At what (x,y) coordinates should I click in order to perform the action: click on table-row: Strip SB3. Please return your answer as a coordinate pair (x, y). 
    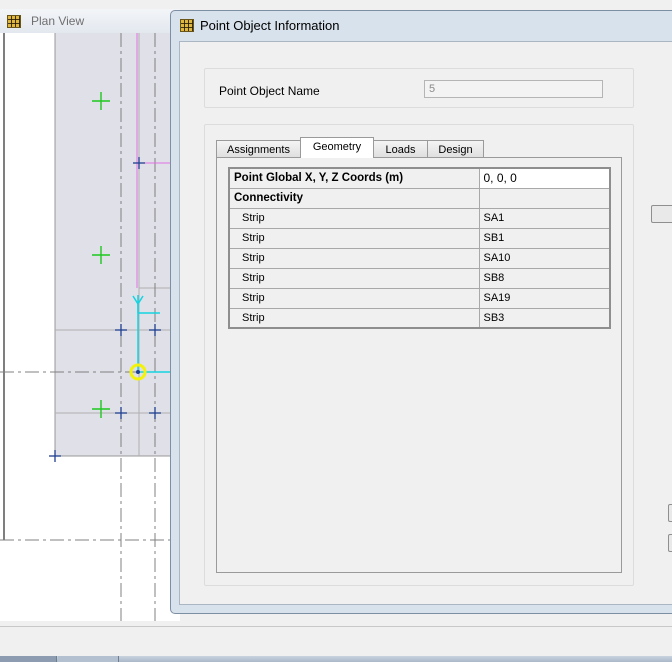
    Looking at the image, I should click on (419, 318).